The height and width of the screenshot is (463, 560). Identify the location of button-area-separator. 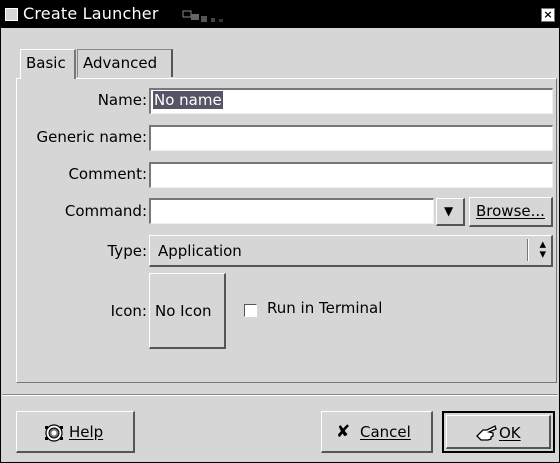
(280, 395).